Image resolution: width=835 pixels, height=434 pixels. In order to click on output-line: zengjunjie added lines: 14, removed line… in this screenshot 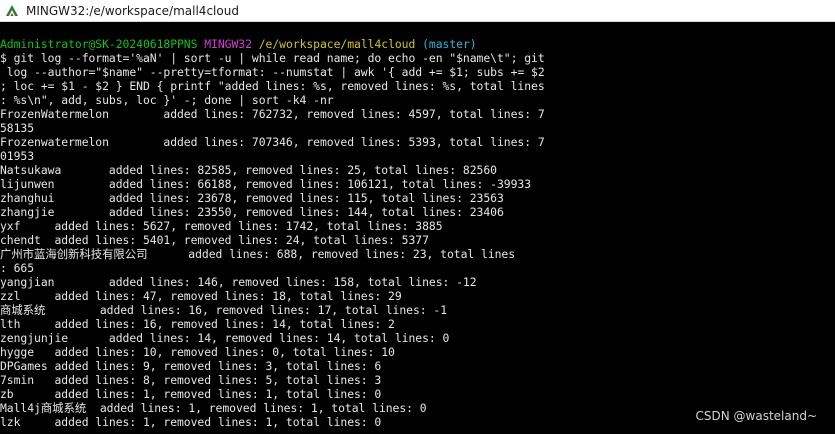, I will do `click(225, 338)`.